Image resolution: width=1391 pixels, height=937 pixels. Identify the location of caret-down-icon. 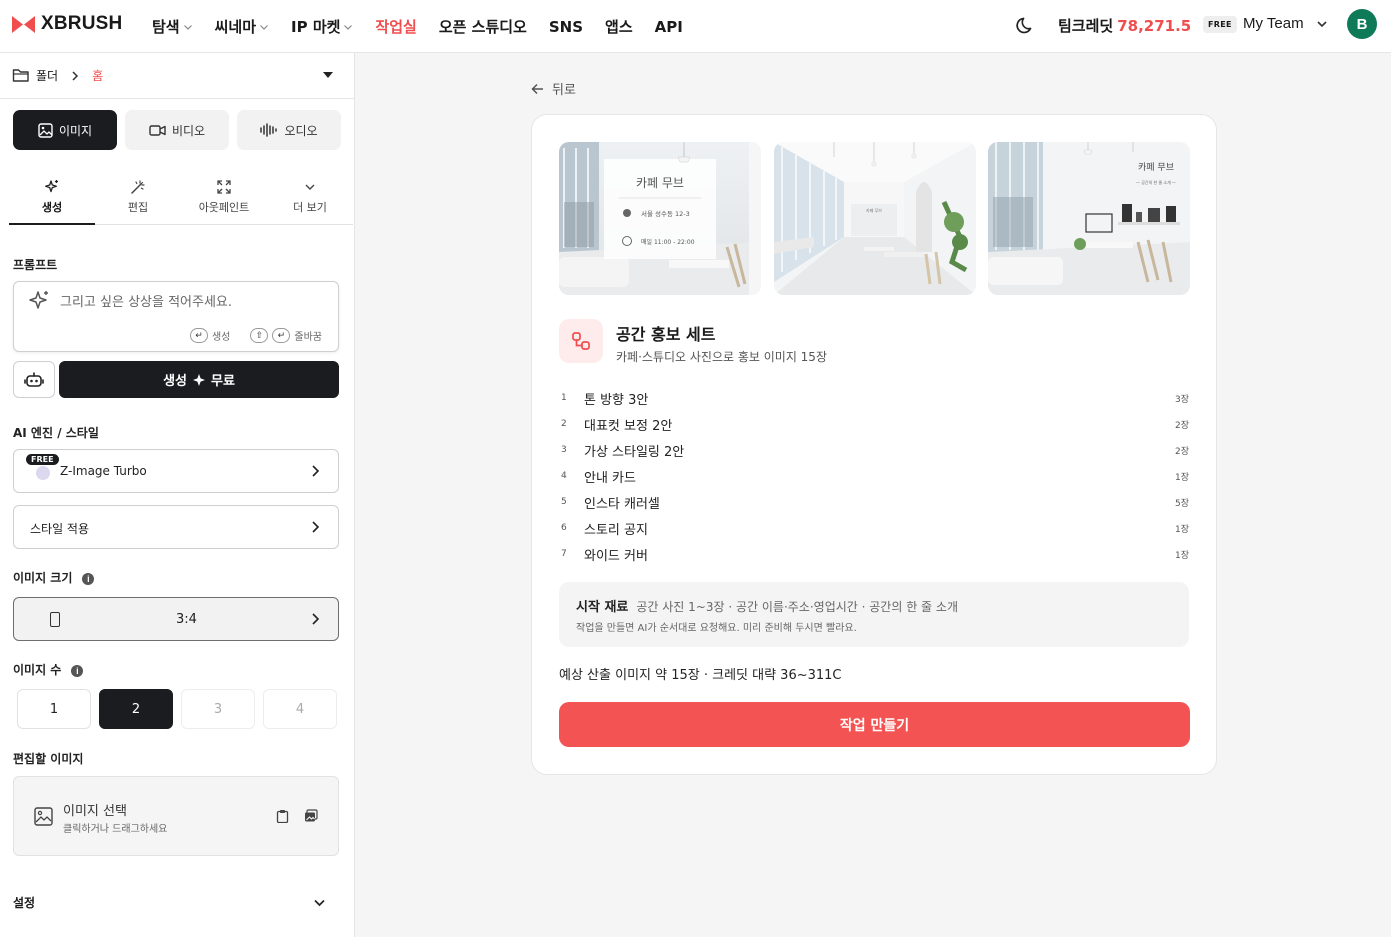
(328, 75).